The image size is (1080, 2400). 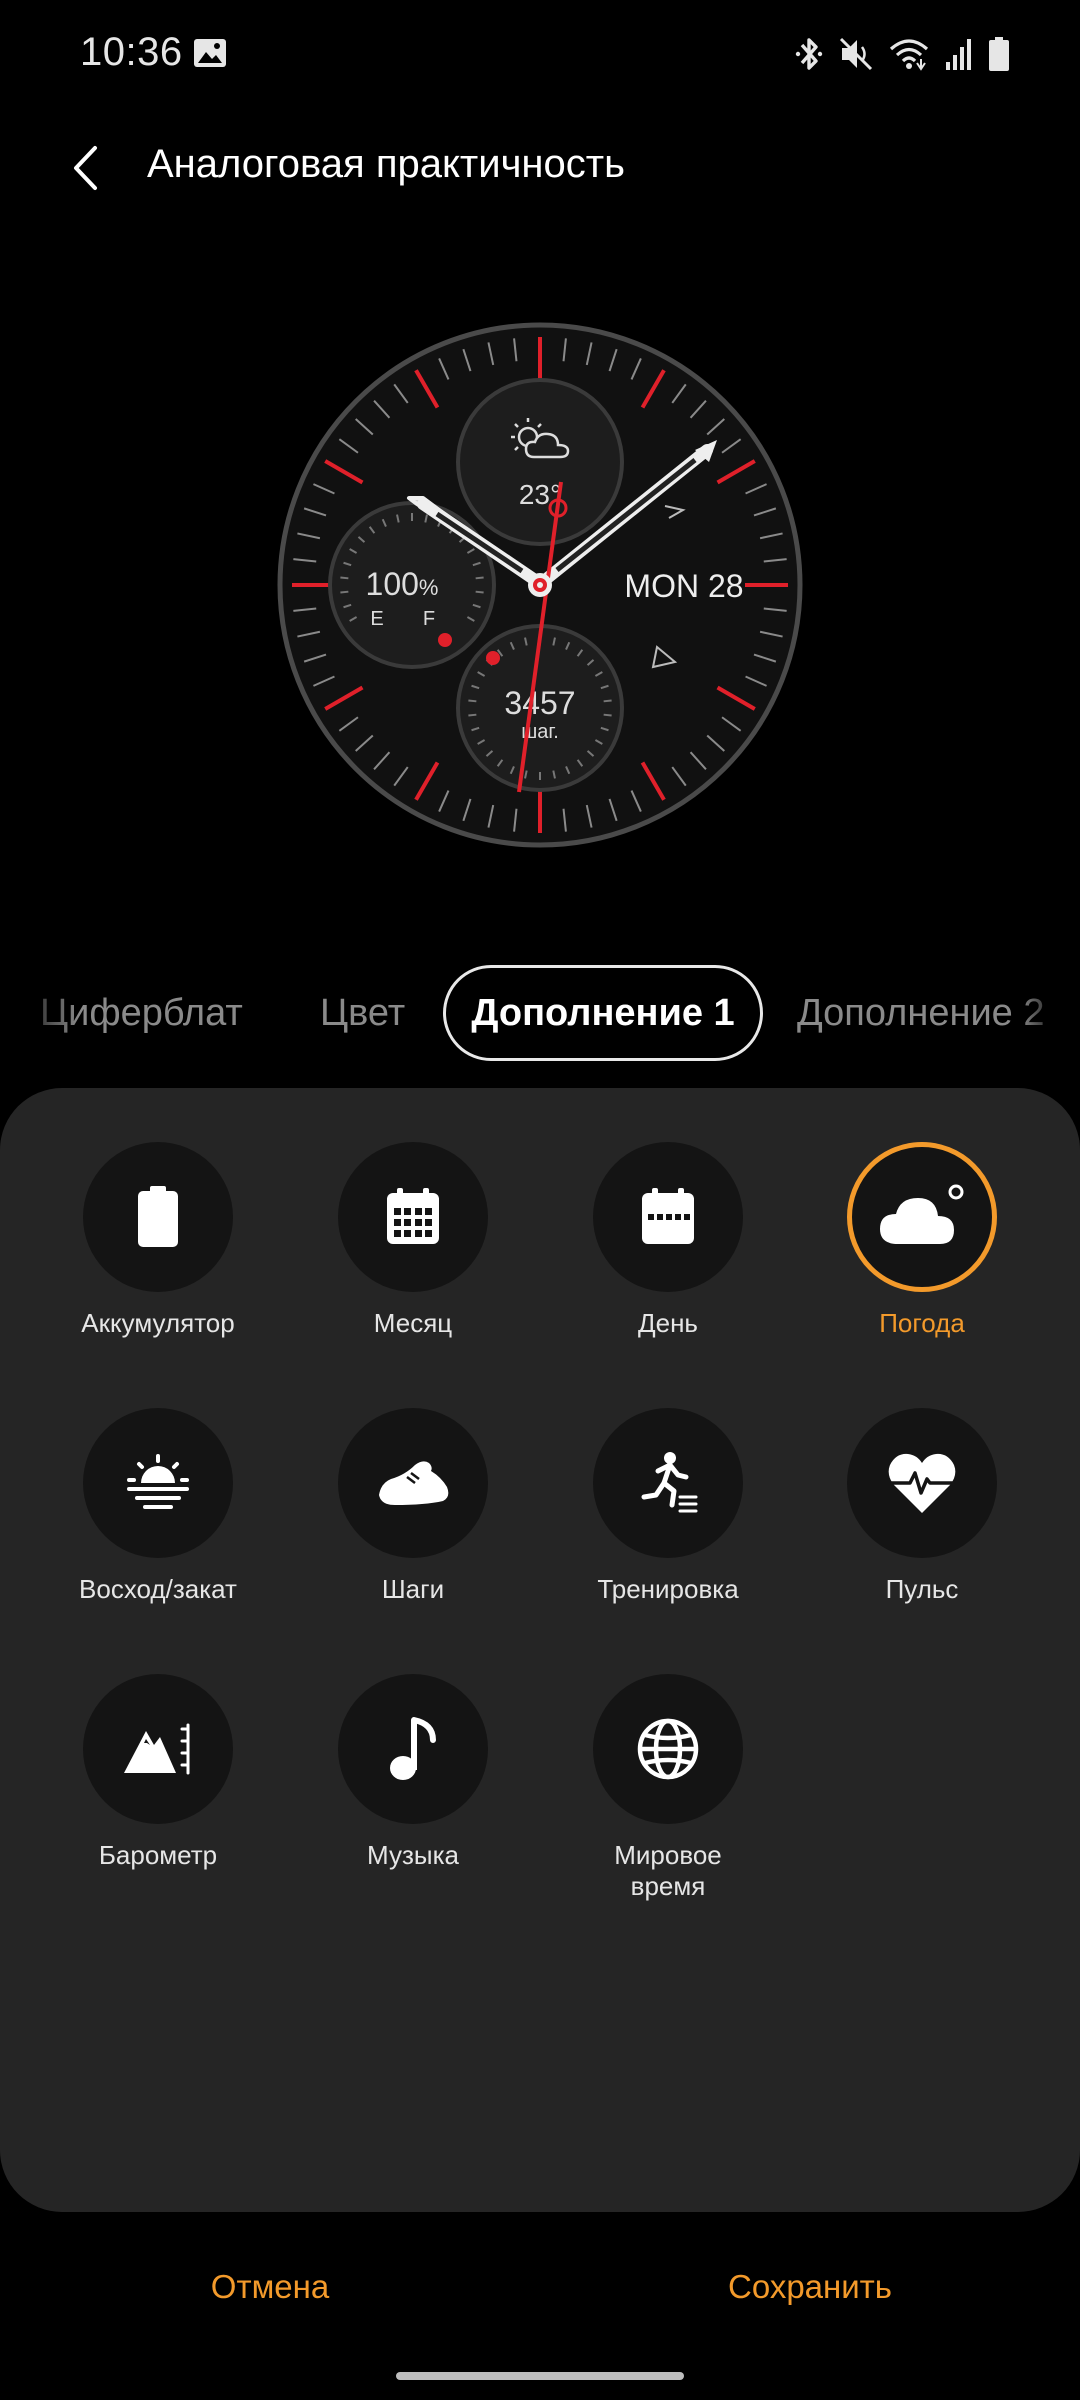 I want to click on music-note-icon, so click(x=413, y=1748).